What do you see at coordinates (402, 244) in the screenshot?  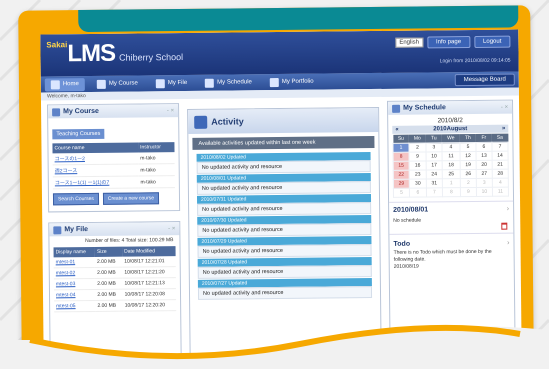 I see `todo-title: Todo` at bounding box center [402, 244].